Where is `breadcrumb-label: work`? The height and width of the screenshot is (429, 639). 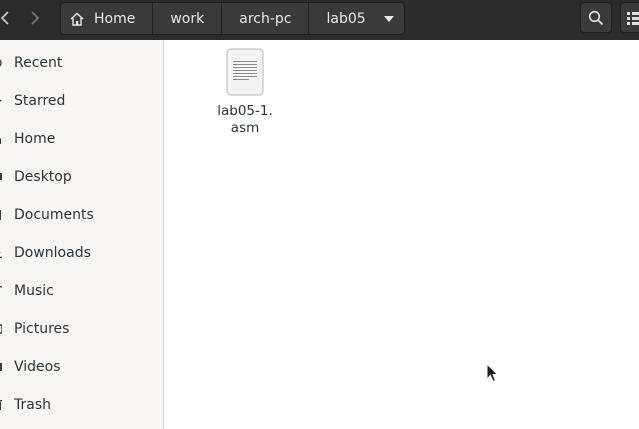 breadcrumb-label: work is located at coordinates (187, 18).